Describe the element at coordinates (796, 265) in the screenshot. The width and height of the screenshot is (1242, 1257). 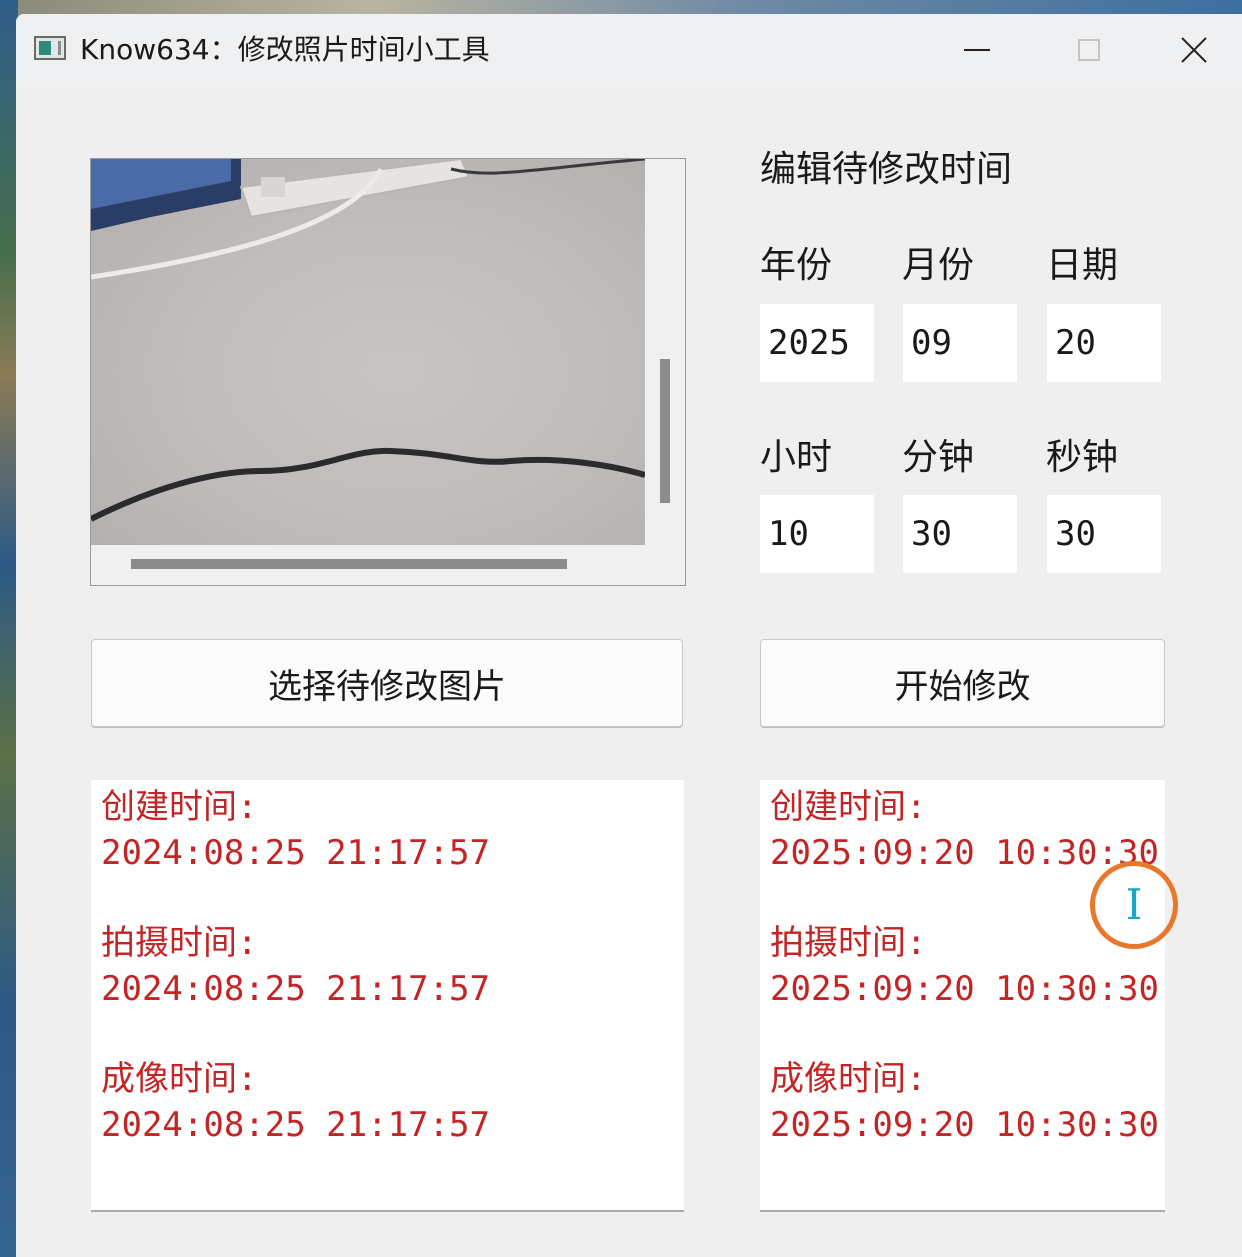
I see `year-label: 年份` at that location.